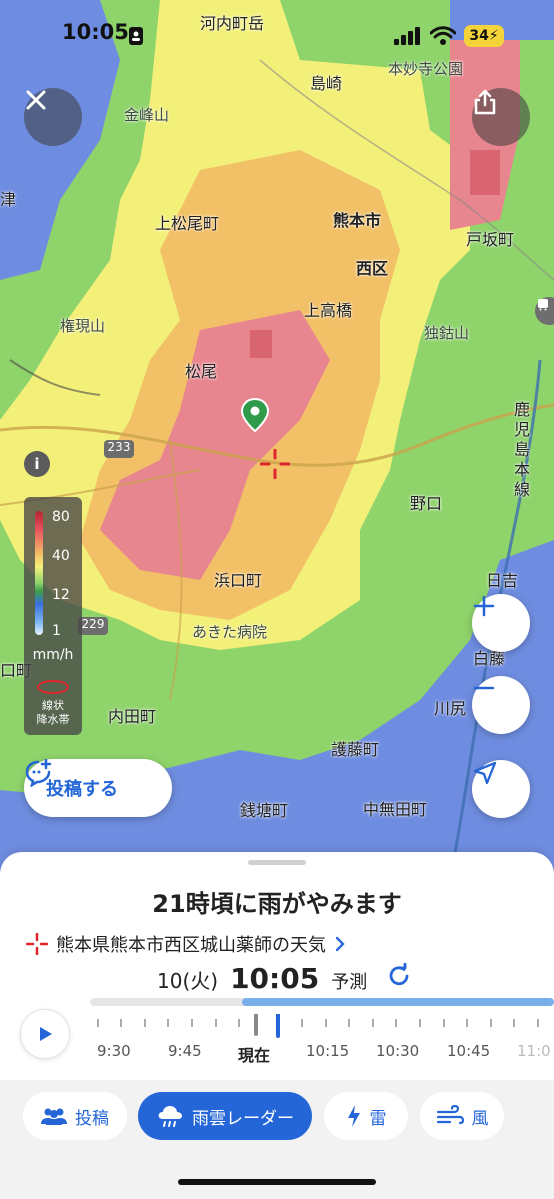 The height and width of the screenshot is (1199, 554). Describe the element at coordinates (326, 83) in the screenshot. I see `place-label: 島崎` at that location.